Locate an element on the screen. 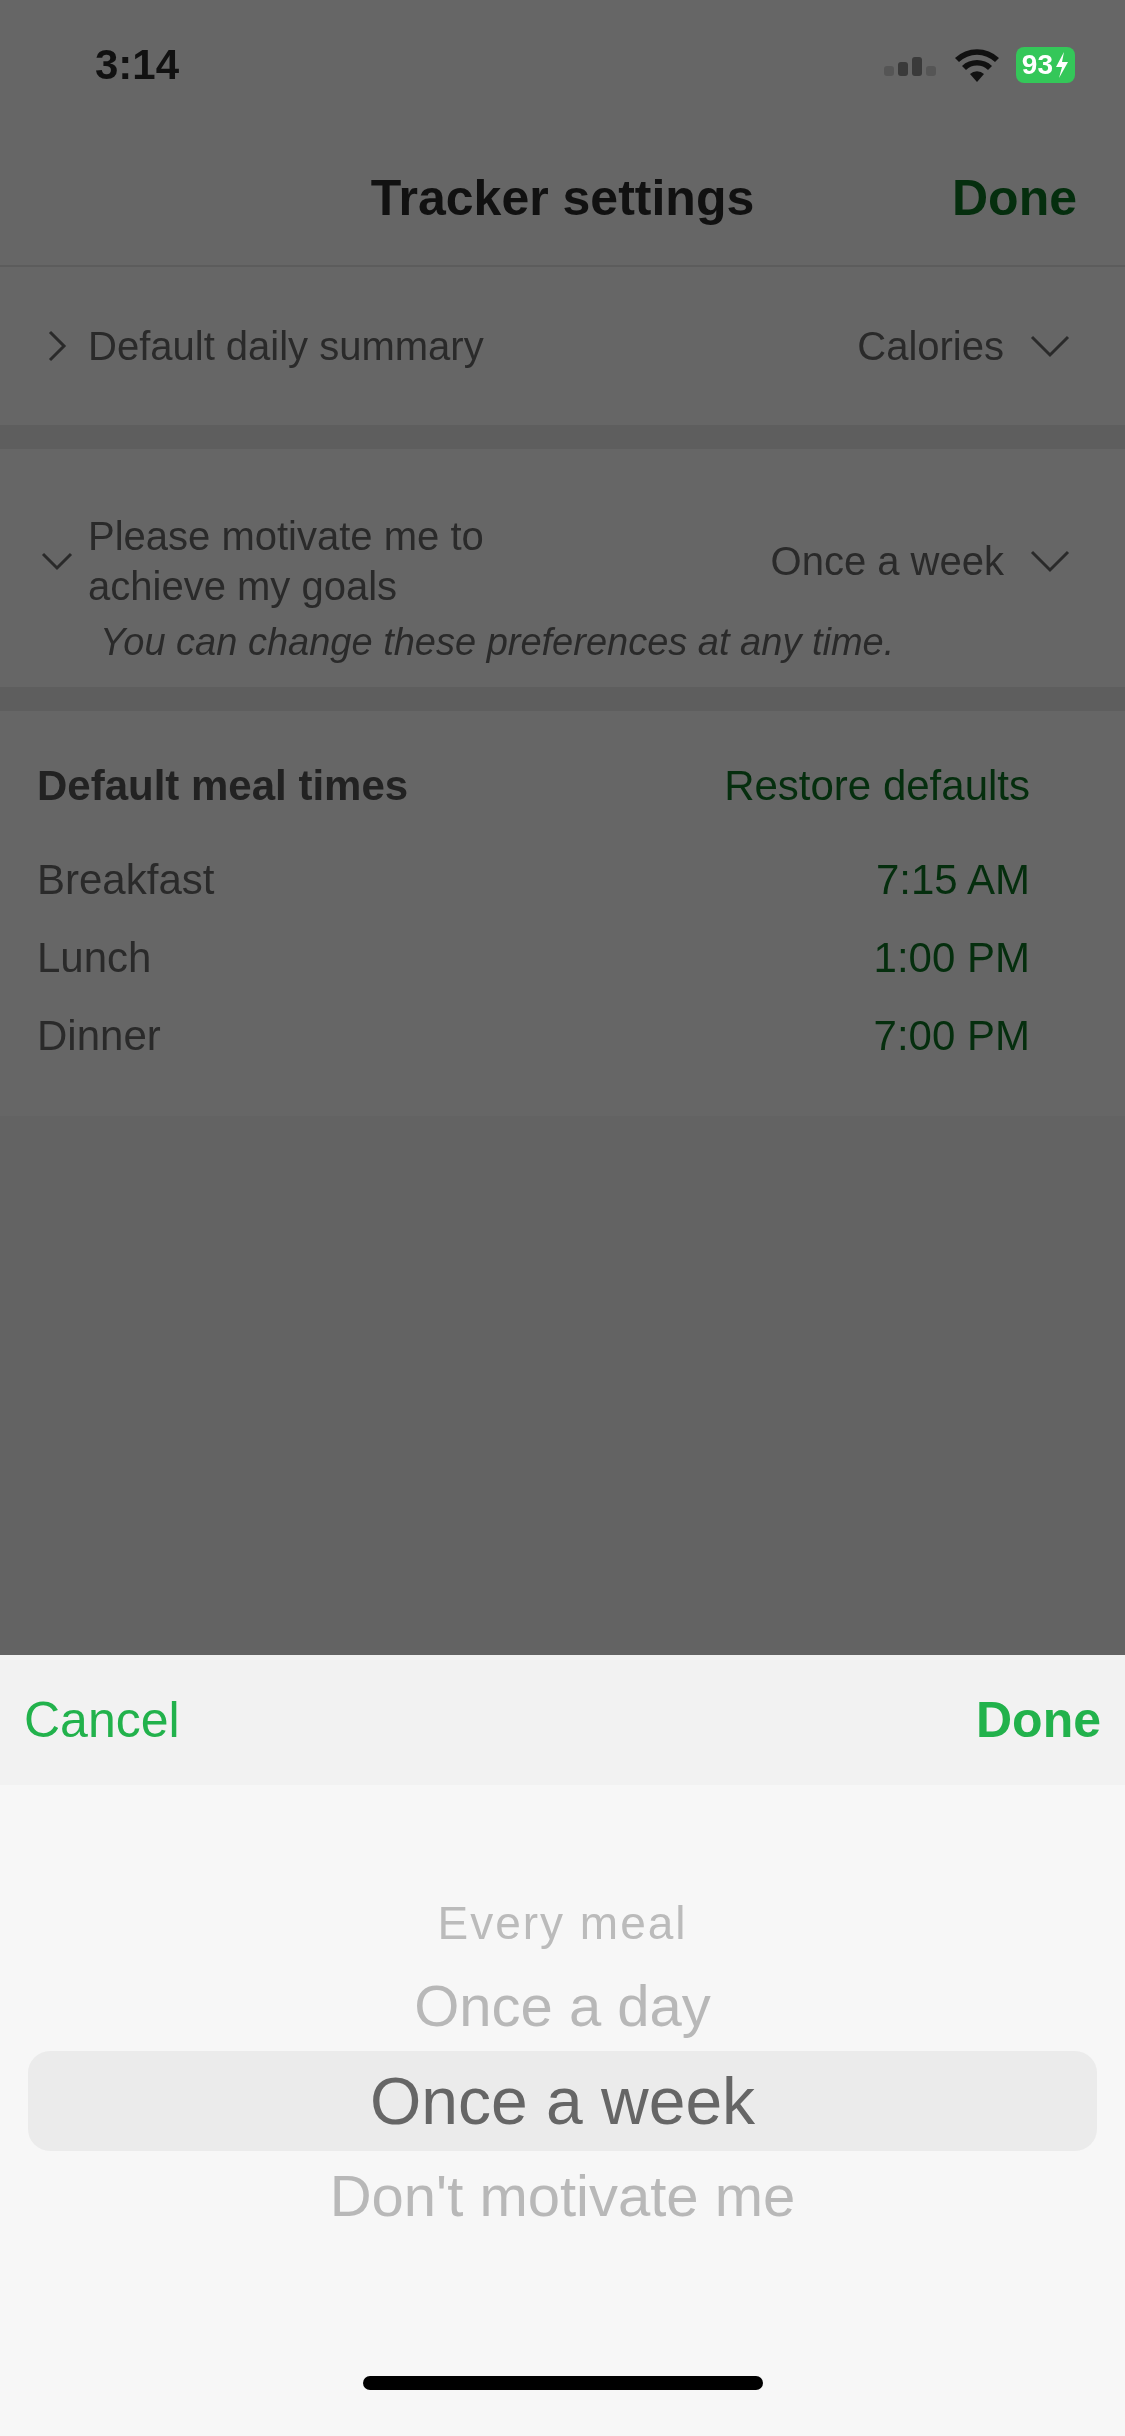 The width and height of the screenshot is (1125, 2436). picker-option: Once a day is located at coordinates (562, 2006).